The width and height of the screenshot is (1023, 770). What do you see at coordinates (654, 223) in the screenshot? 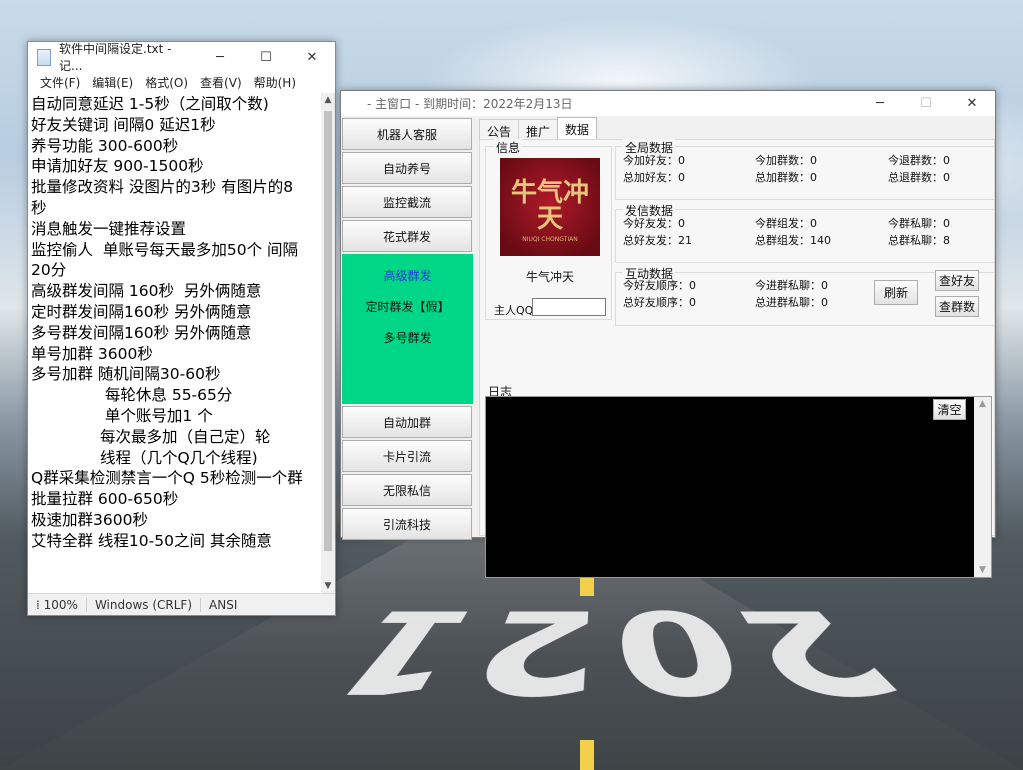
I see `stat-value: 今好友发：0` at bounding box center [654, 223].